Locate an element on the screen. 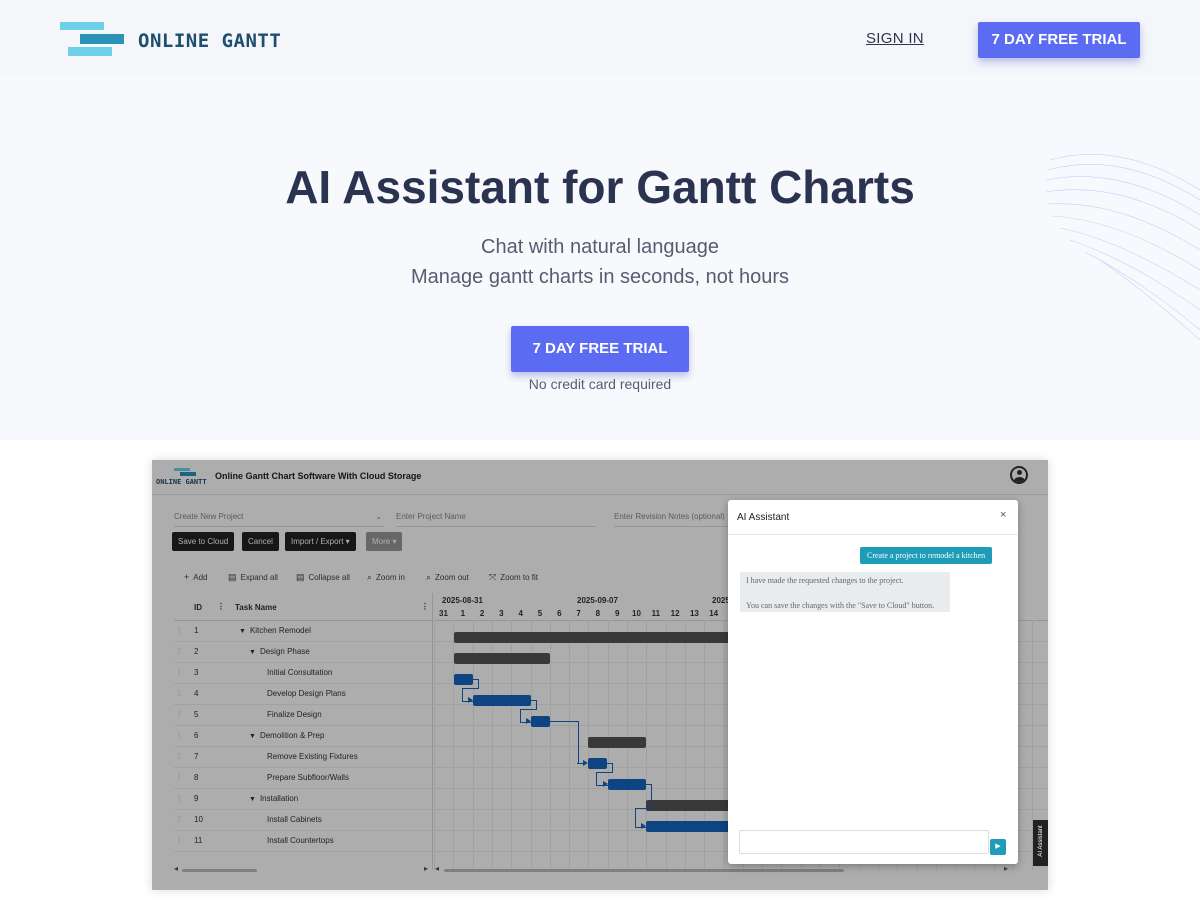  hero-subtitle: Chat with natural language is located at coordinates (600, 247).